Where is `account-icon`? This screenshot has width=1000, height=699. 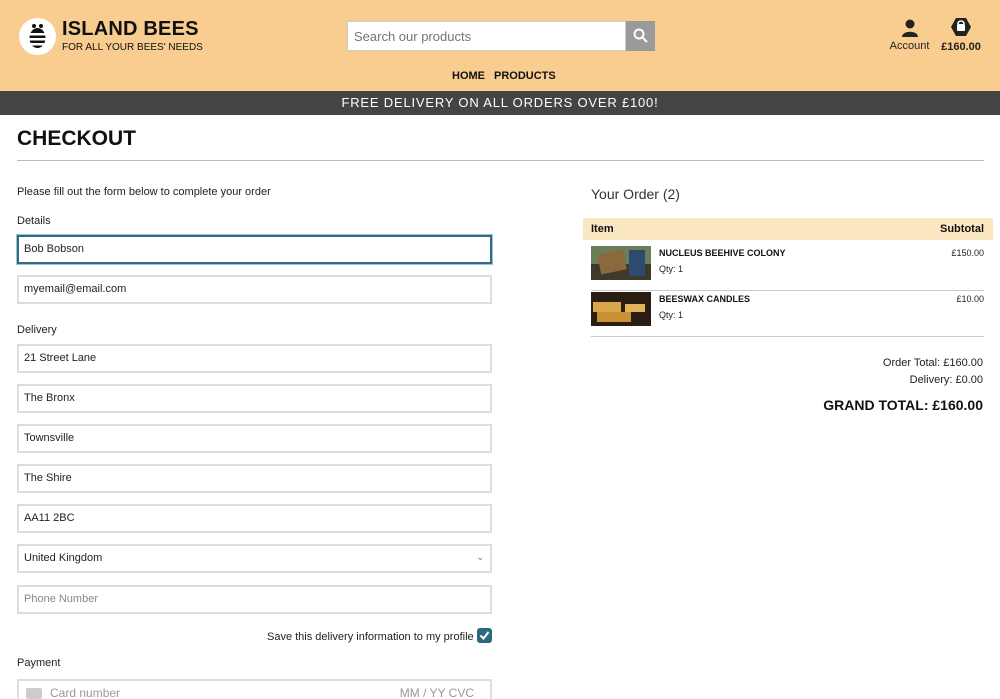 account-icon is located at coordinates (909, 28).